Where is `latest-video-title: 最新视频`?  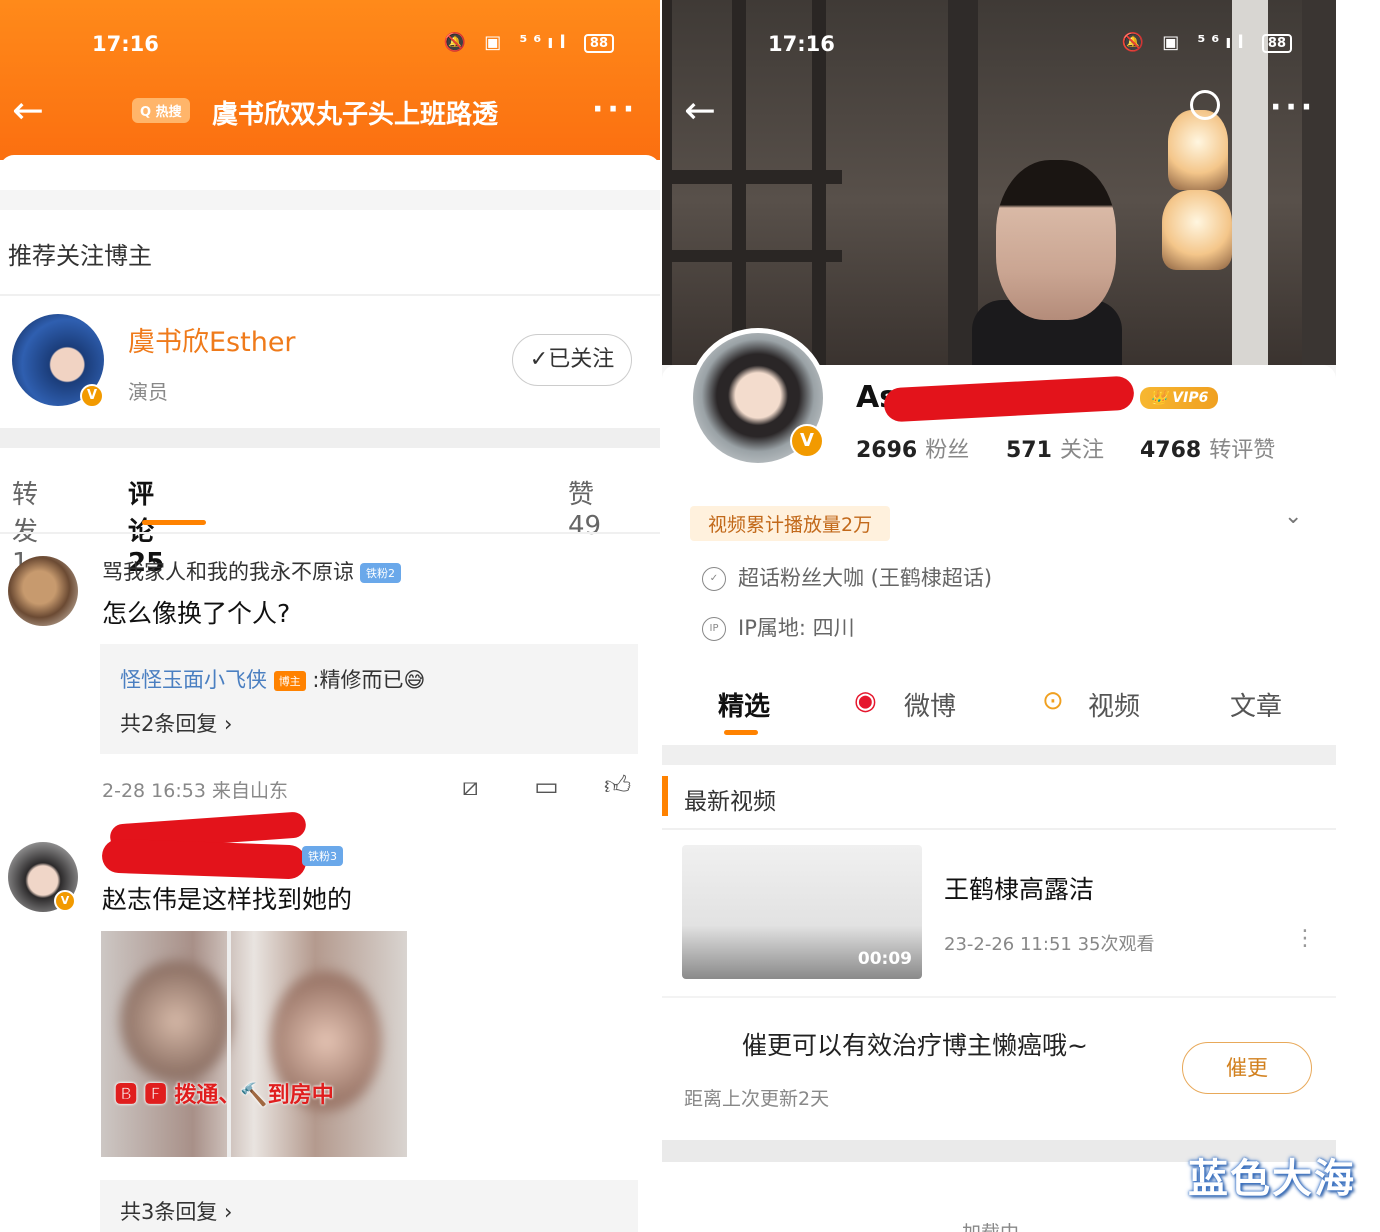 latest-video-title: 最新视频 is located at coordinates (730, 802).